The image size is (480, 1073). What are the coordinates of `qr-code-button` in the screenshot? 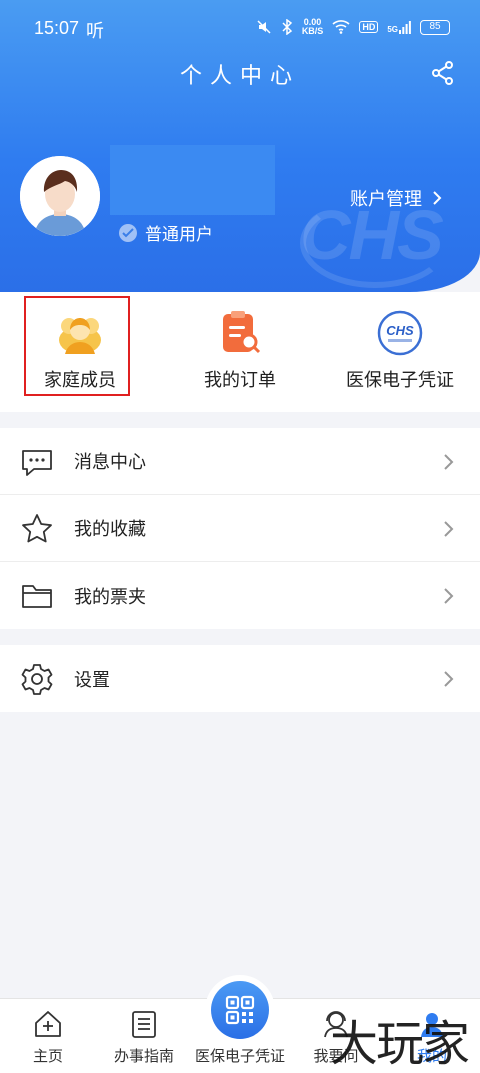 It's located at (240, 1010).